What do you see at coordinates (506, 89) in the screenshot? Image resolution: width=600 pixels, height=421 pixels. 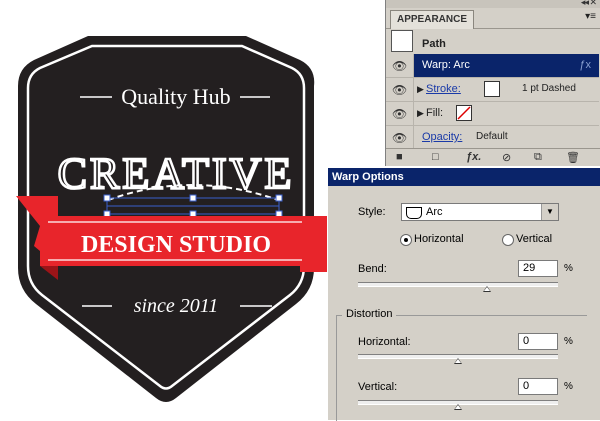 I see `stroke-cell: ▶ Stroke: 1 pt Dashed` at bounding box center [506, 89].